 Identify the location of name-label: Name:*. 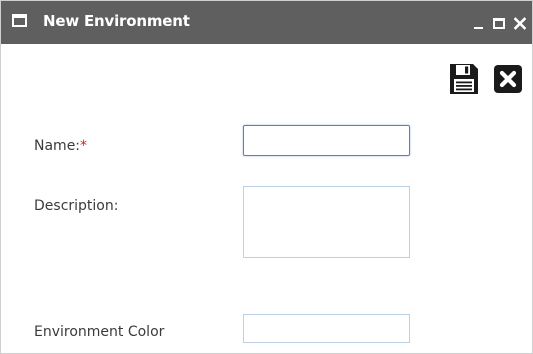
(60, 146).